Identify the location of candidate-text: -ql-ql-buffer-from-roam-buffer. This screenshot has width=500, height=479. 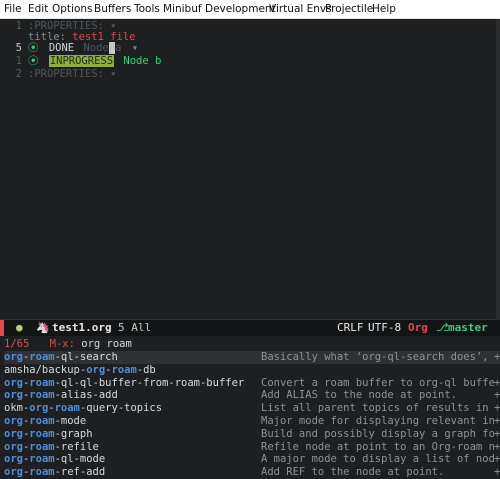
(149, 382).